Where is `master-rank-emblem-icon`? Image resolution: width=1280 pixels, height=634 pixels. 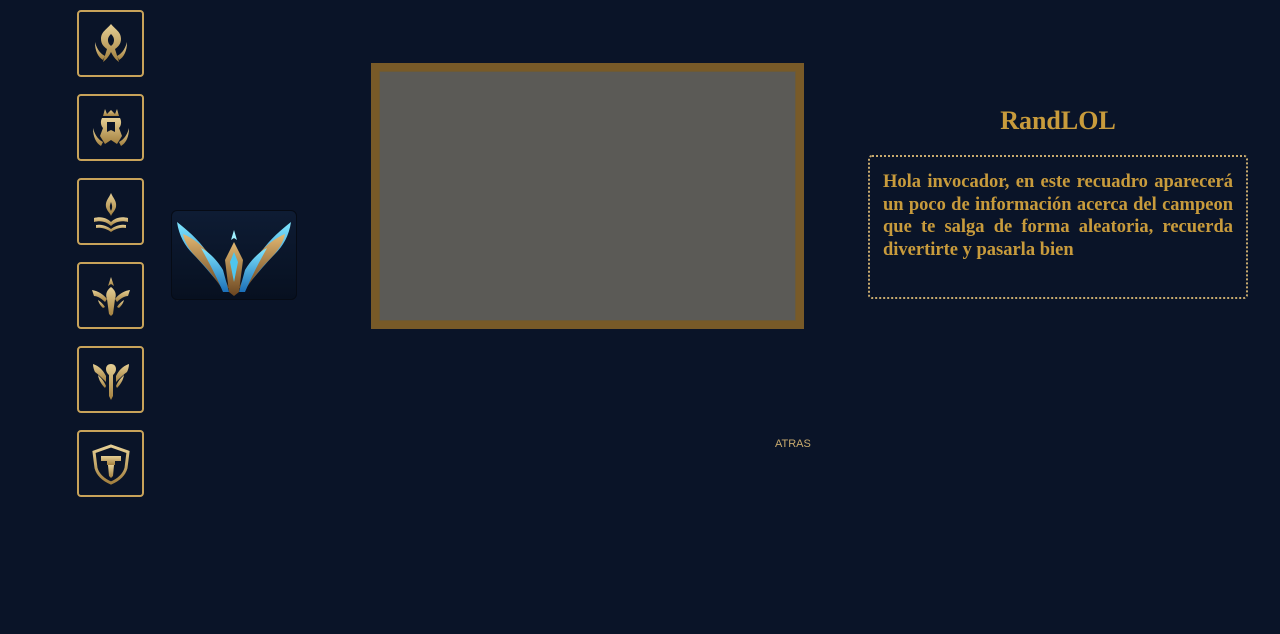 master-rank-emblem-icon is located at coordinates (234, 259).